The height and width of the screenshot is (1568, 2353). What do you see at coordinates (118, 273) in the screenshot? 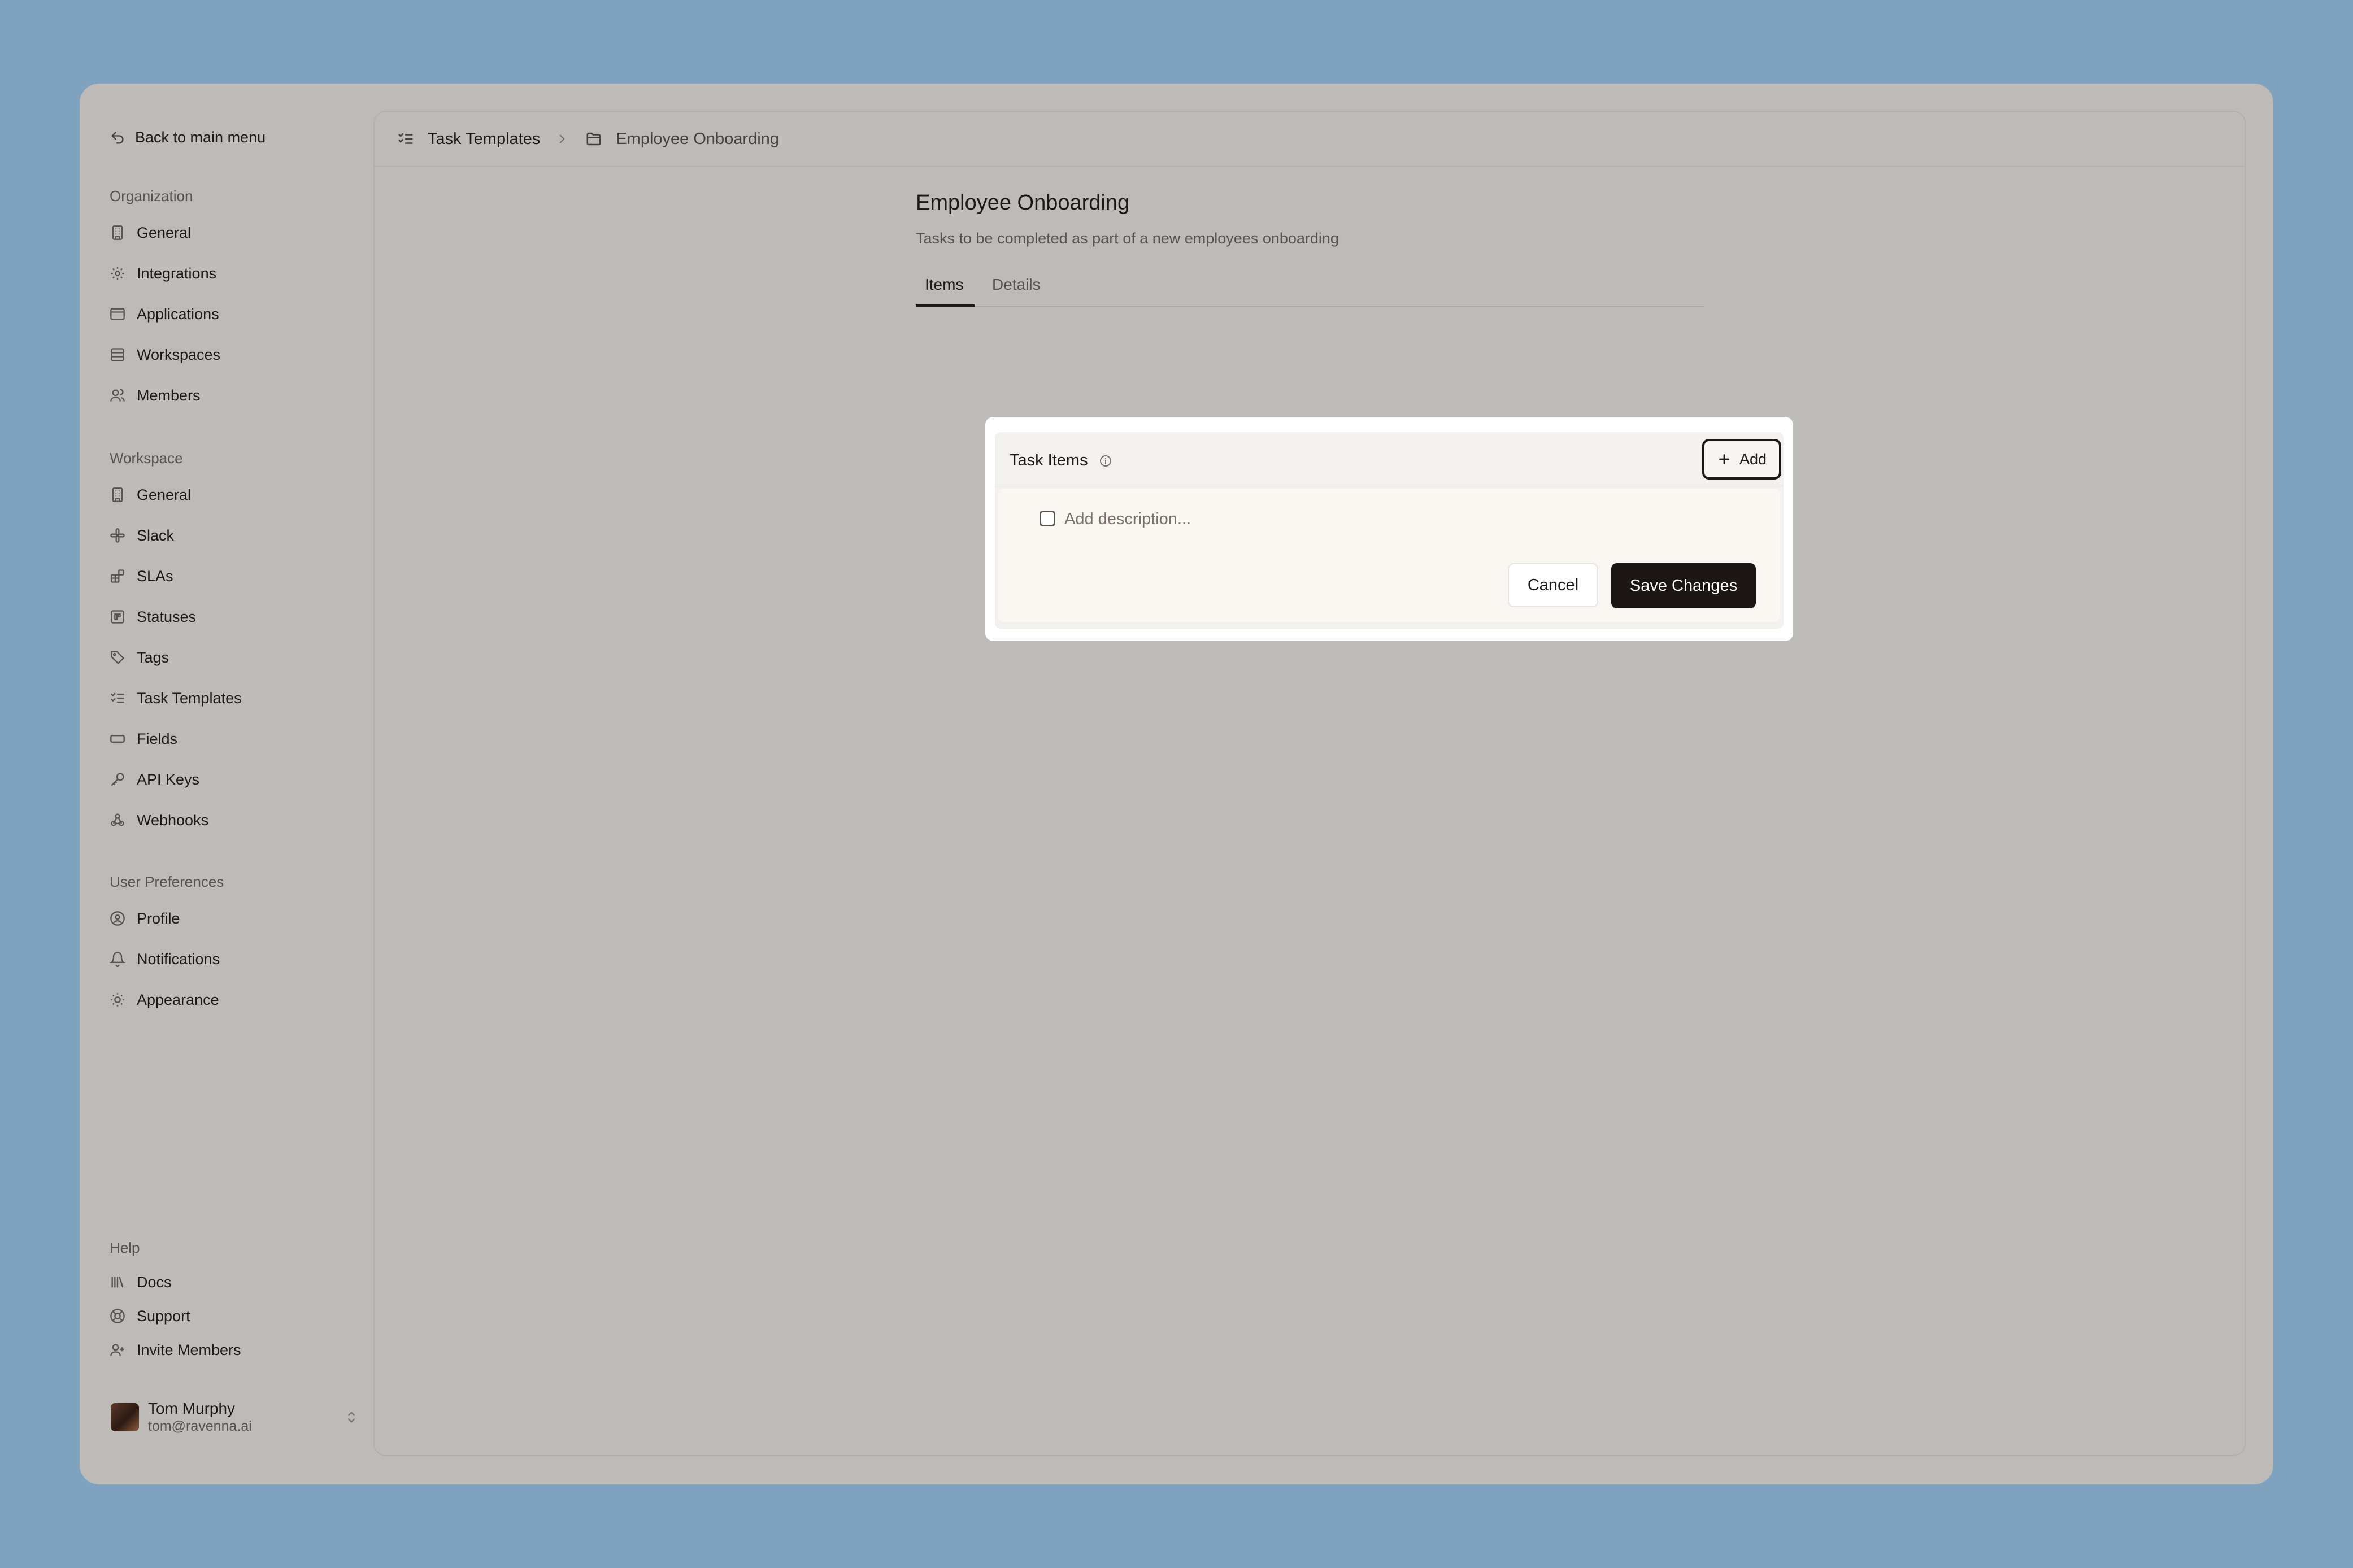
I see `gear-icon` at bounding box center [118, 273].